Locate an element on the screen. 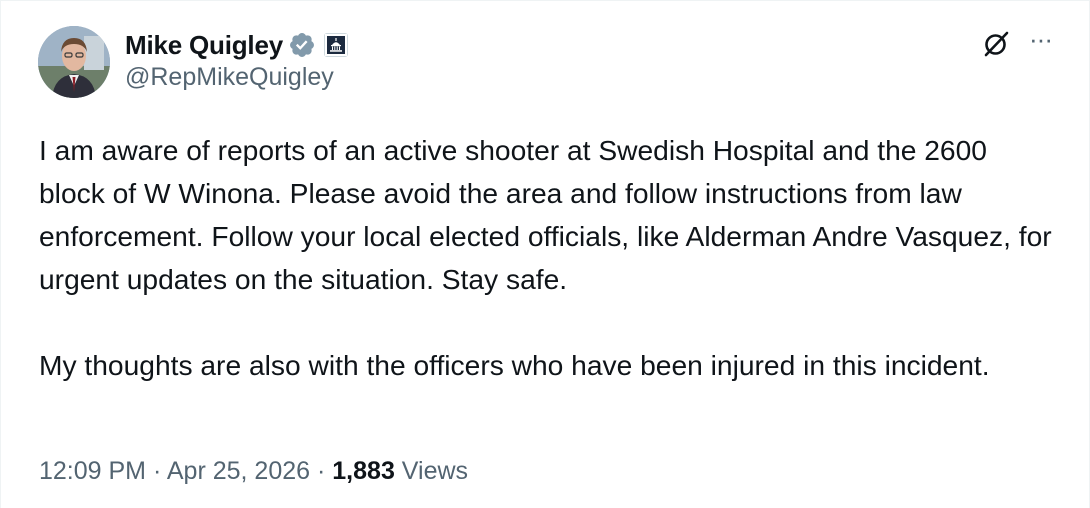 This screenshot has width=1090, height=508. views-count: 1,883 is located at coordinates (363, 471).